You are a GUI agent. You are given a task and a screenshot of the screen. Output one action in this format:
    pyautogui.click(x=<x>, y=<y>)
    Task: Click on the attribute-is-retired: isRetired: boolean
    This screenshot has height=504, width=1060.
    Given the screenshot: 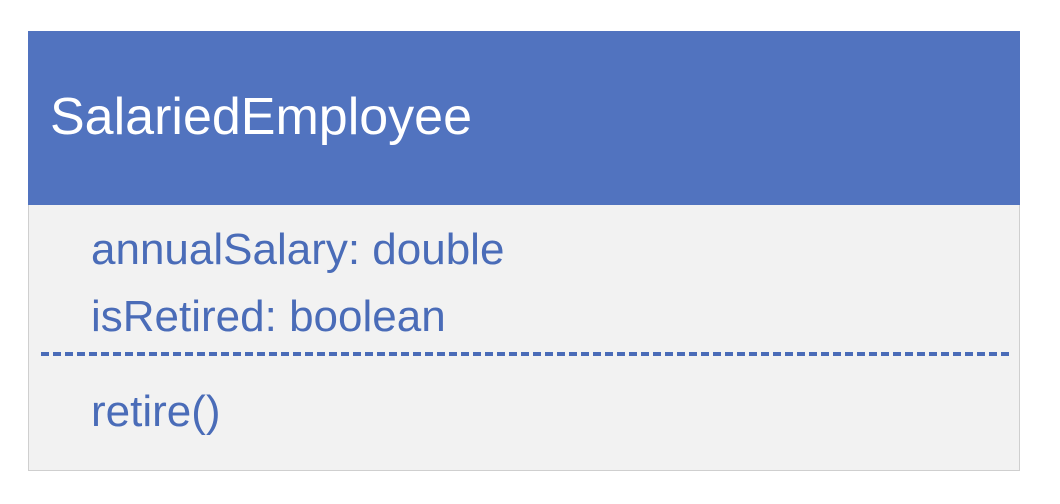 What is the action you would take?
    pyautogui.click(x=268, y=316)
    